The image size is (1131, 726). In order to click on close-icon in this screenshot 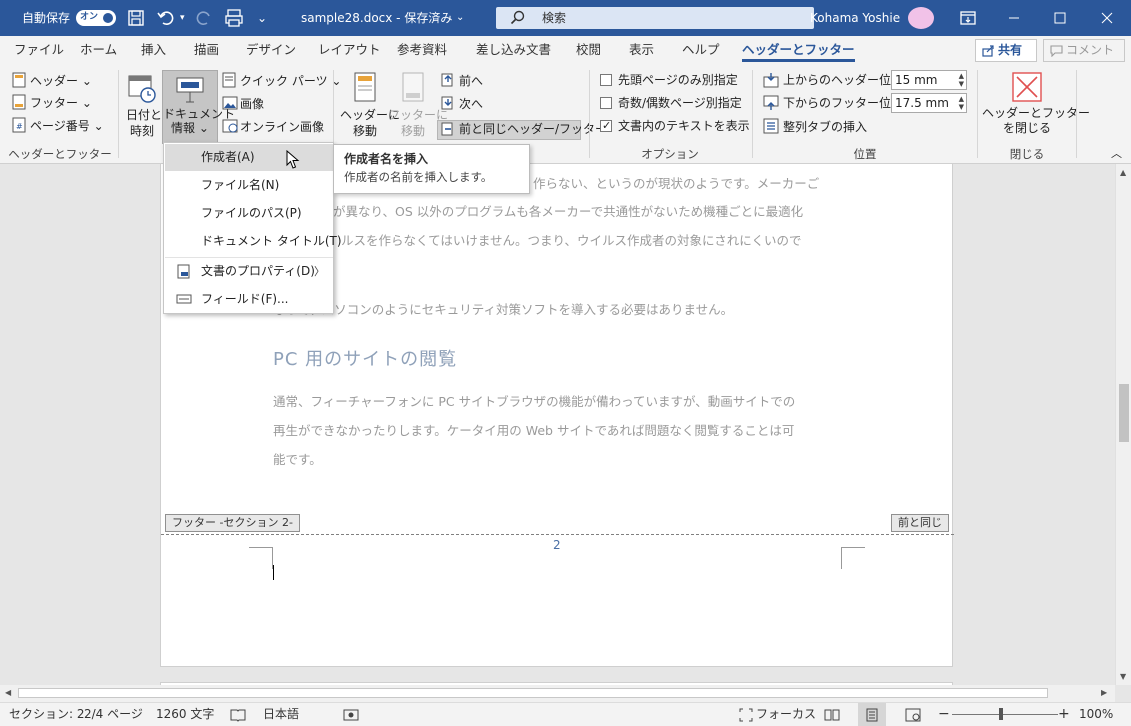, I will do `click(1107, 18)`.